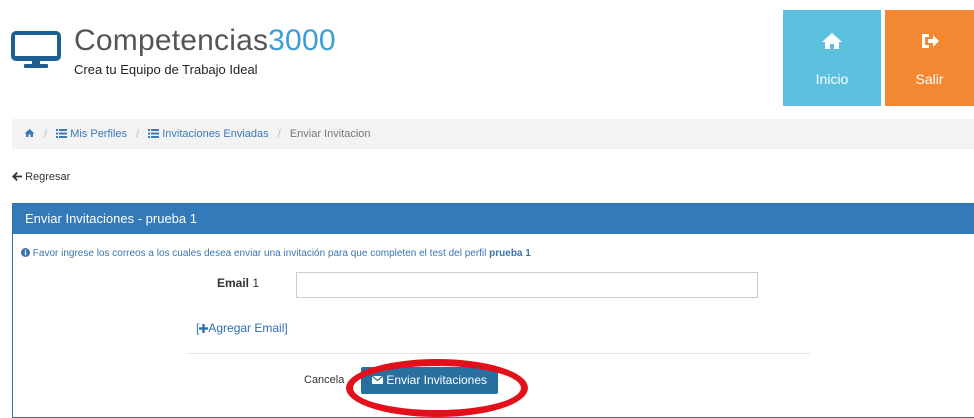  What do you see at coordinates (171, 40) in the screenshot?
I see `brand-name: Competencias` at bounding box center [171, 40].